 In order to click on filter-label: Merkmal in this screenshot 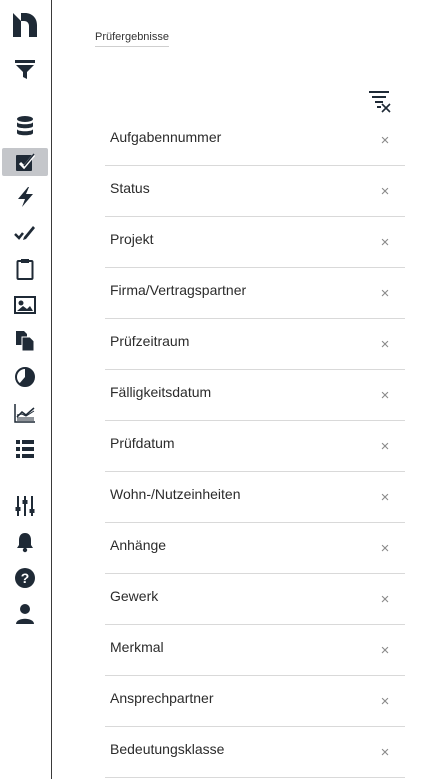, I will do `click(137, 647)`.